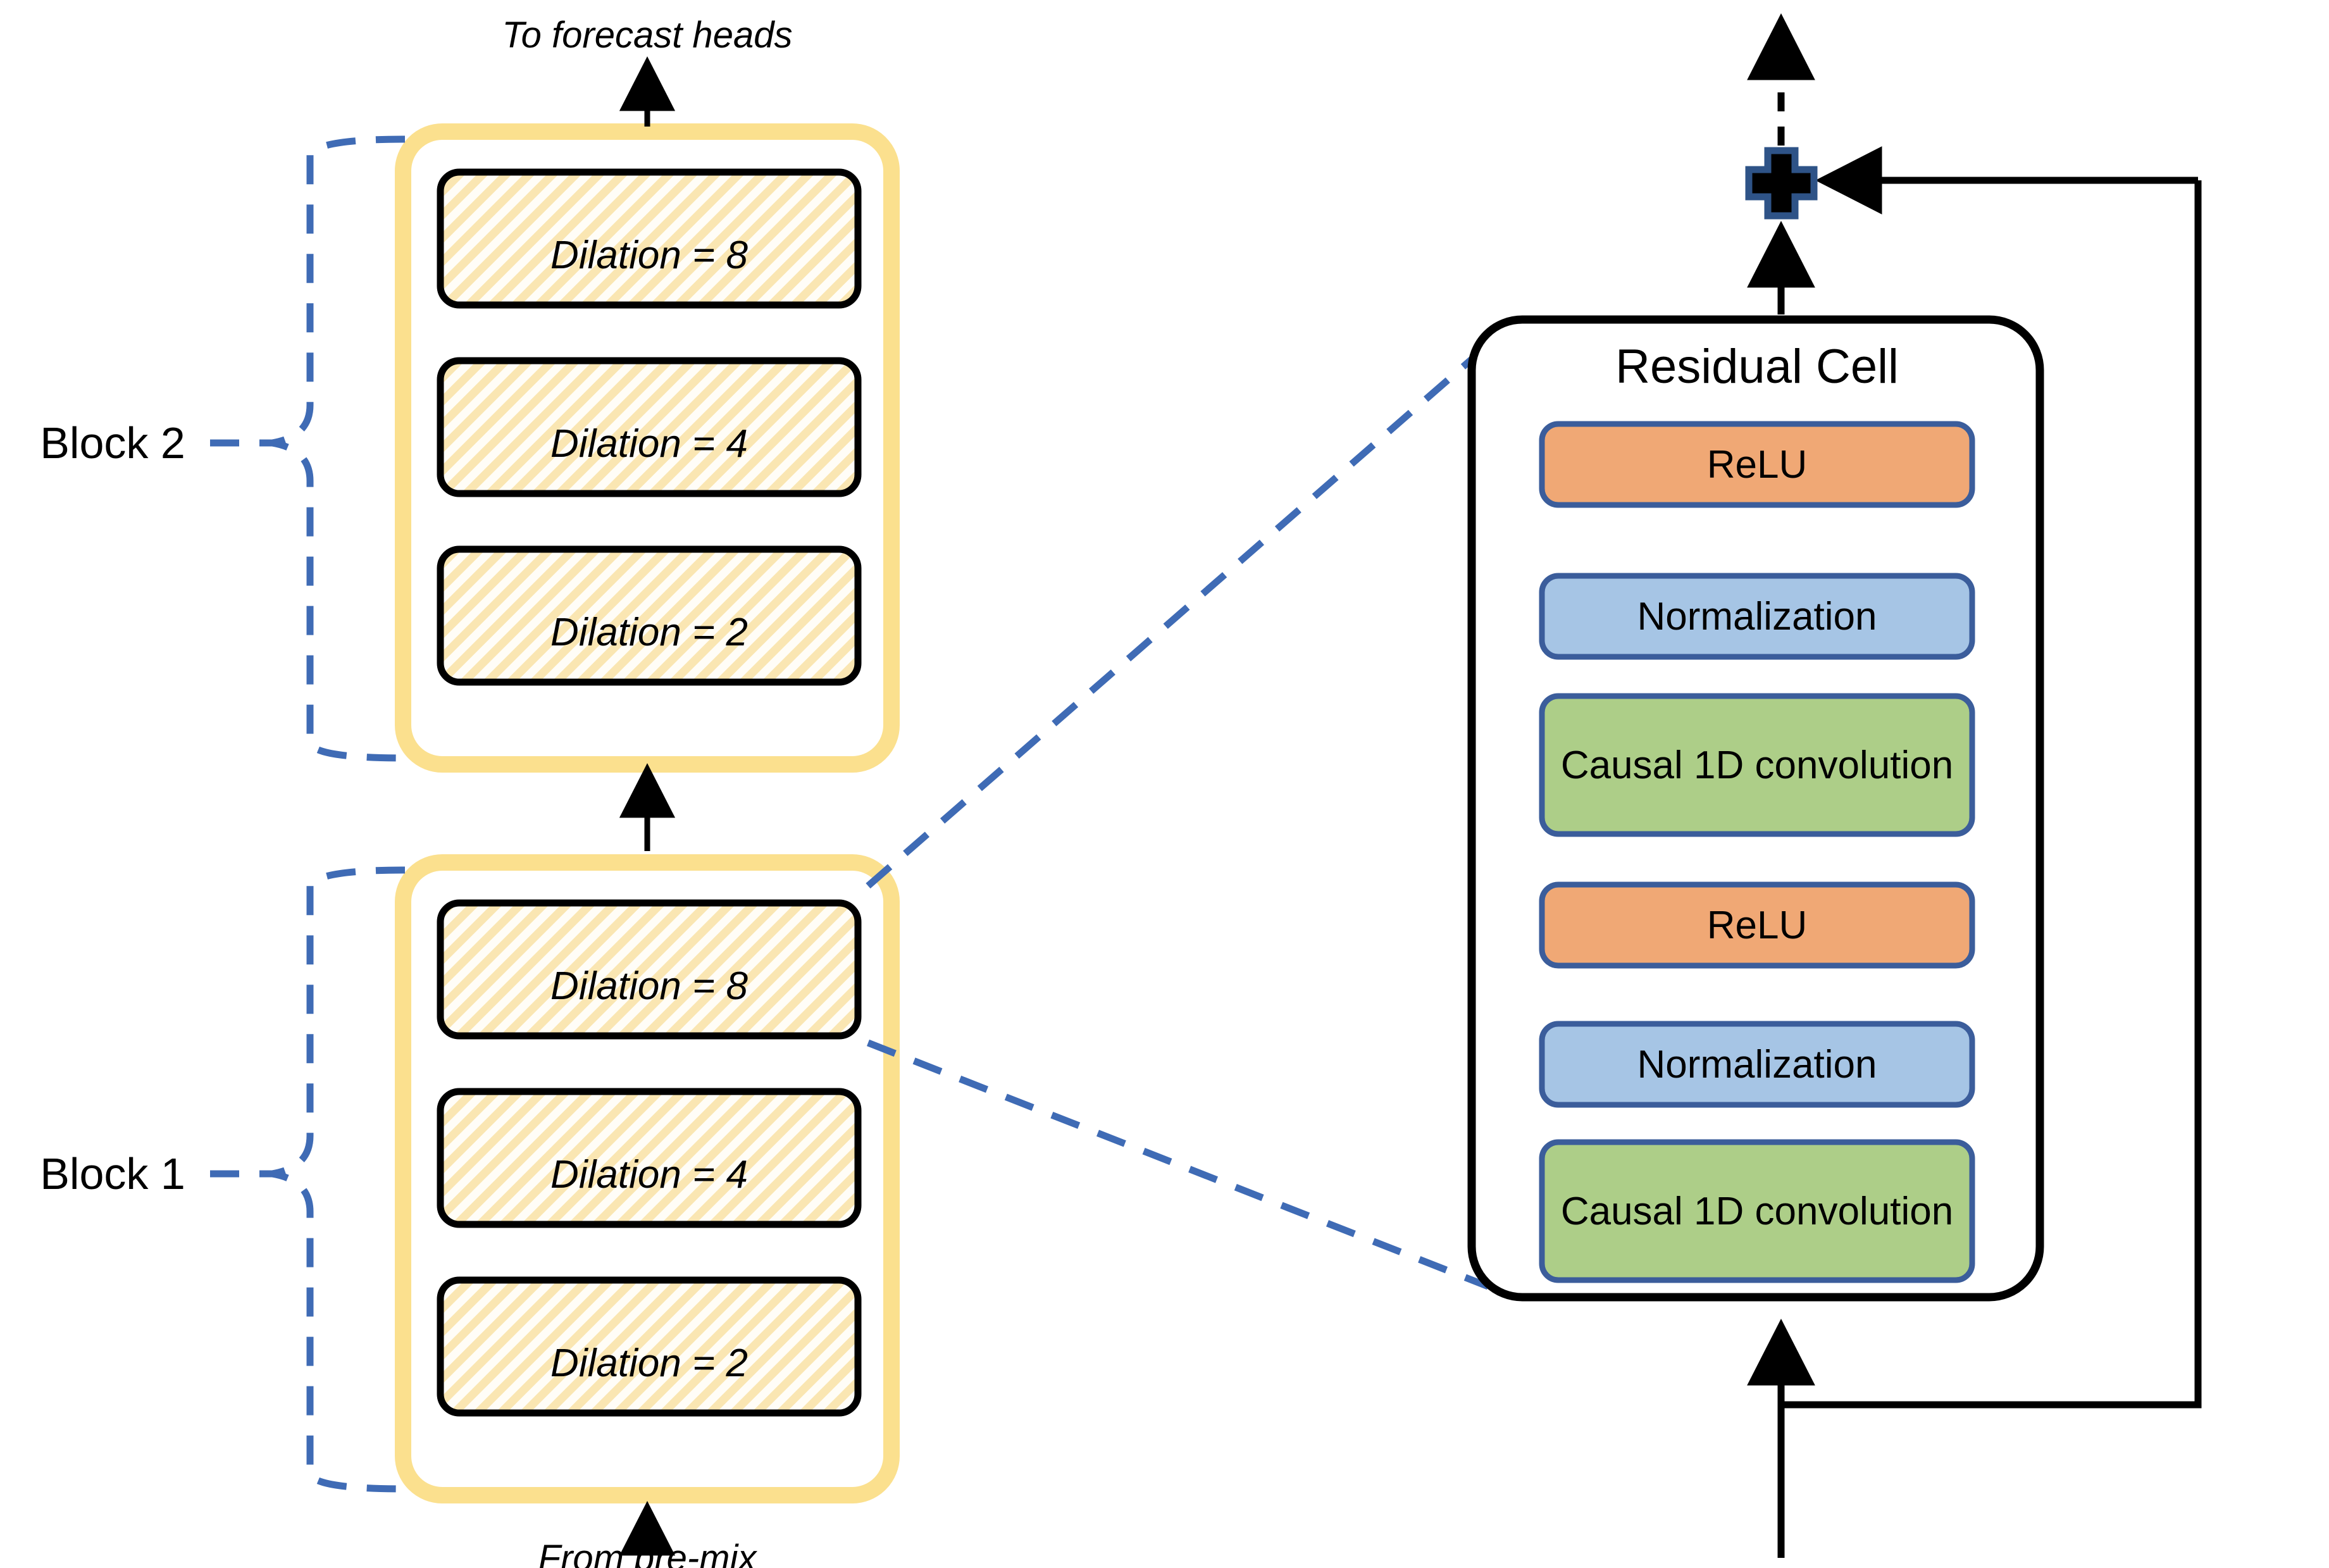  What do you see at coordinates (647, 35) in the screenshot?
I see `to-forecast-heads-label: To forecast heads` at bounding box center [647, 35].